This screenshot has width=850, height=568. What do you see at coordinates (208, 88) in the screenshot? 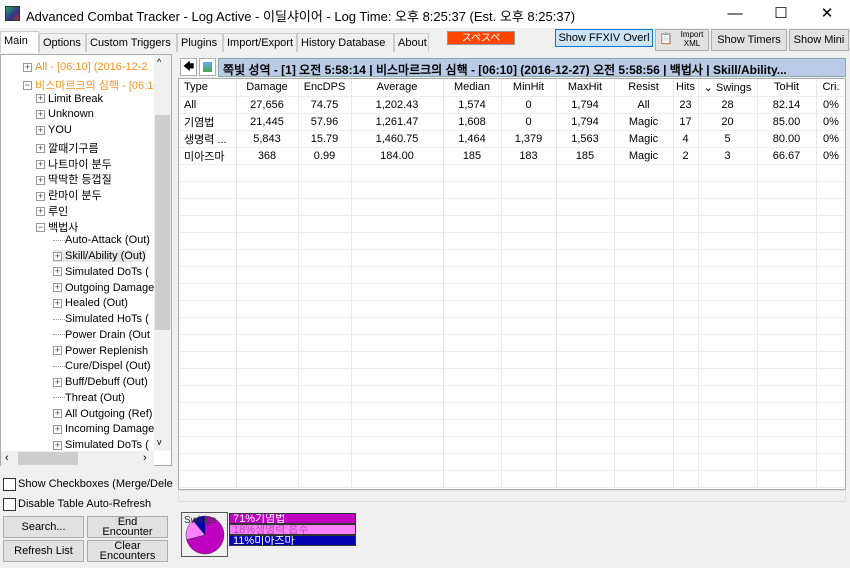
I see `column-header: Type` at bounding box center [208, 88].